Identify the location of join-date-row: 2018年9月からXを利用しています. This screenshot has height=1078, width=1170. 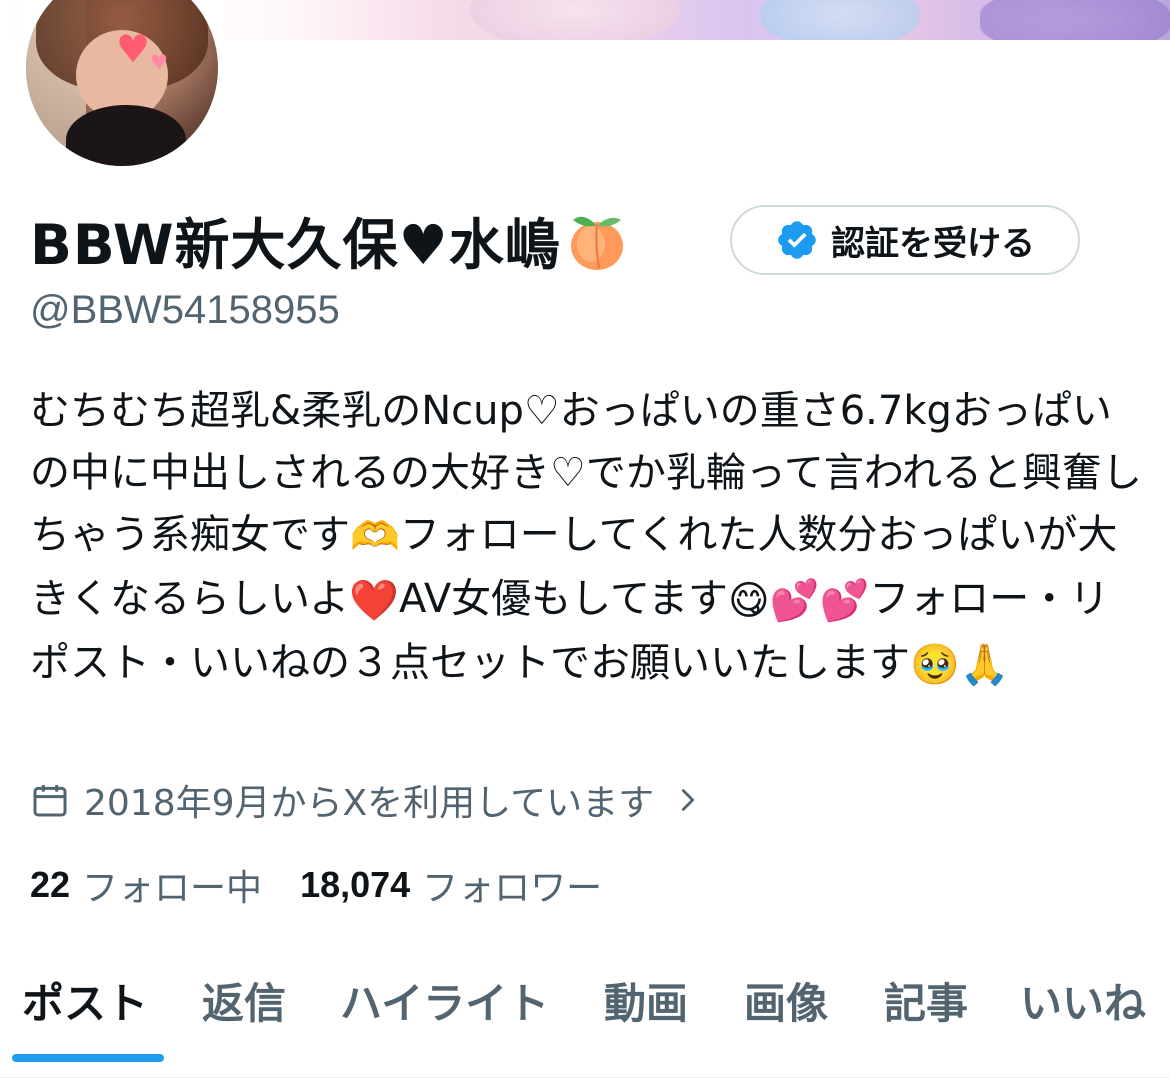
(366, 800).